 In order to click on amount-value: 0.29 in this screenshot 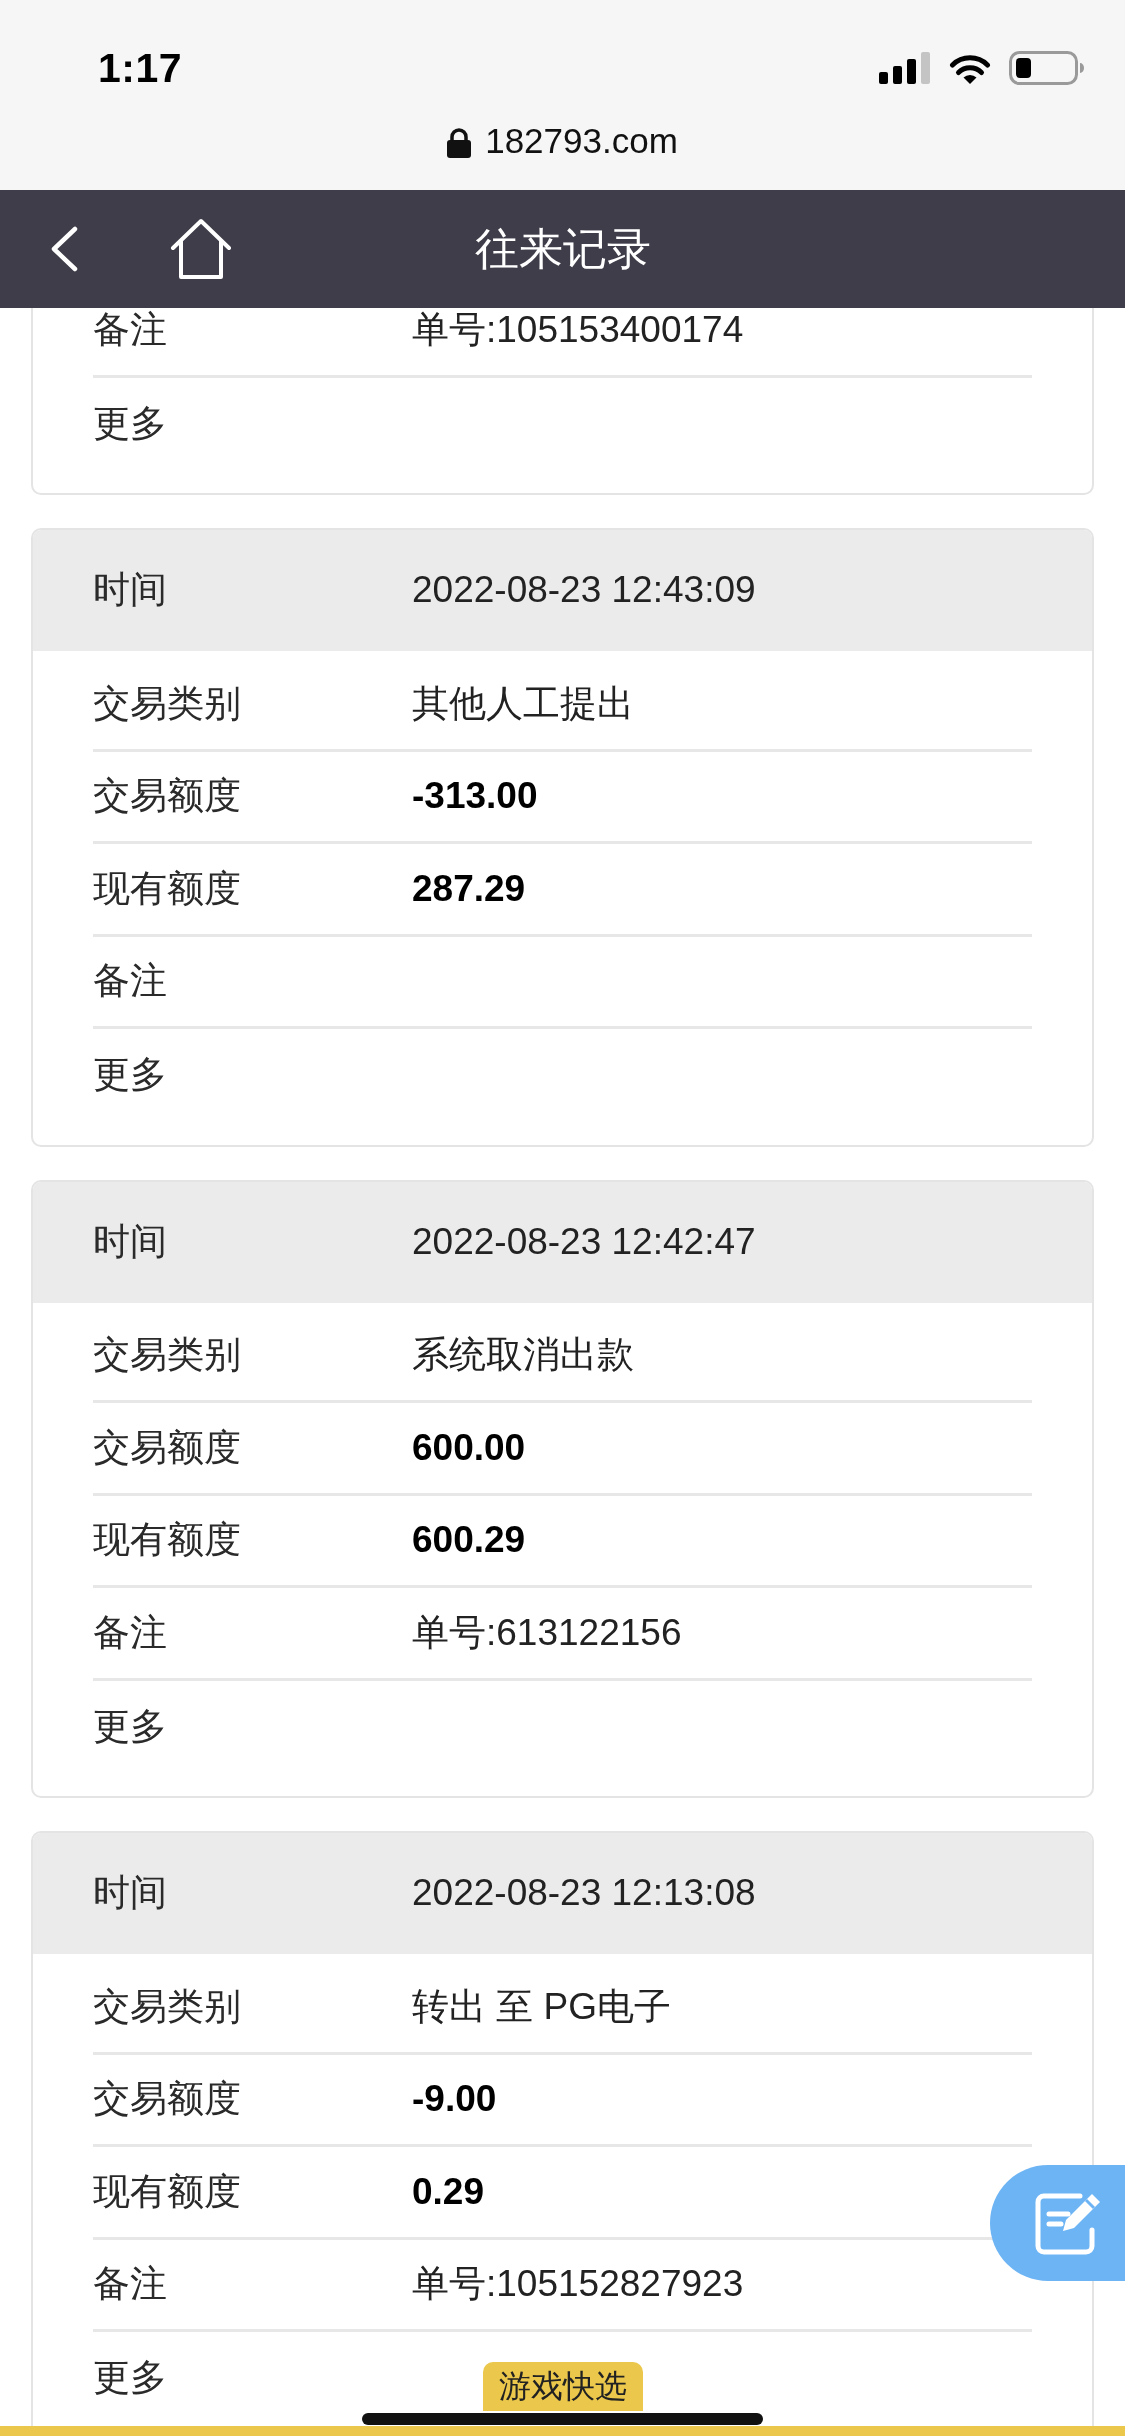, I will do `click(448, 2191)`.